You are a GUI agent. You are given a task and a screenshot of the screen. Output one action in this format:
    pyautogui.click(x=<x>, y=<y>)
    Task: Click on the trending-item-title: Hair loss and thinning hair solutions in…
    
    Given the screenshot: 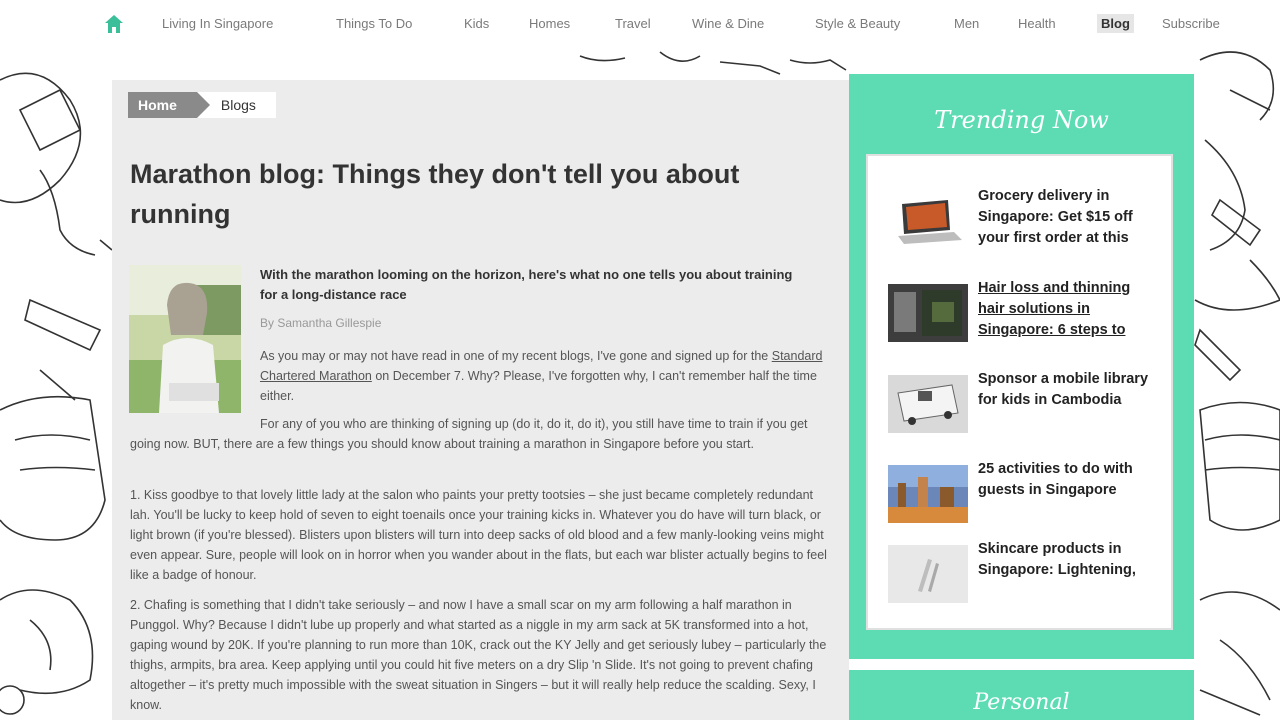 What is the action you would take?
    pyautogui.click(x=1066, y=309)
    